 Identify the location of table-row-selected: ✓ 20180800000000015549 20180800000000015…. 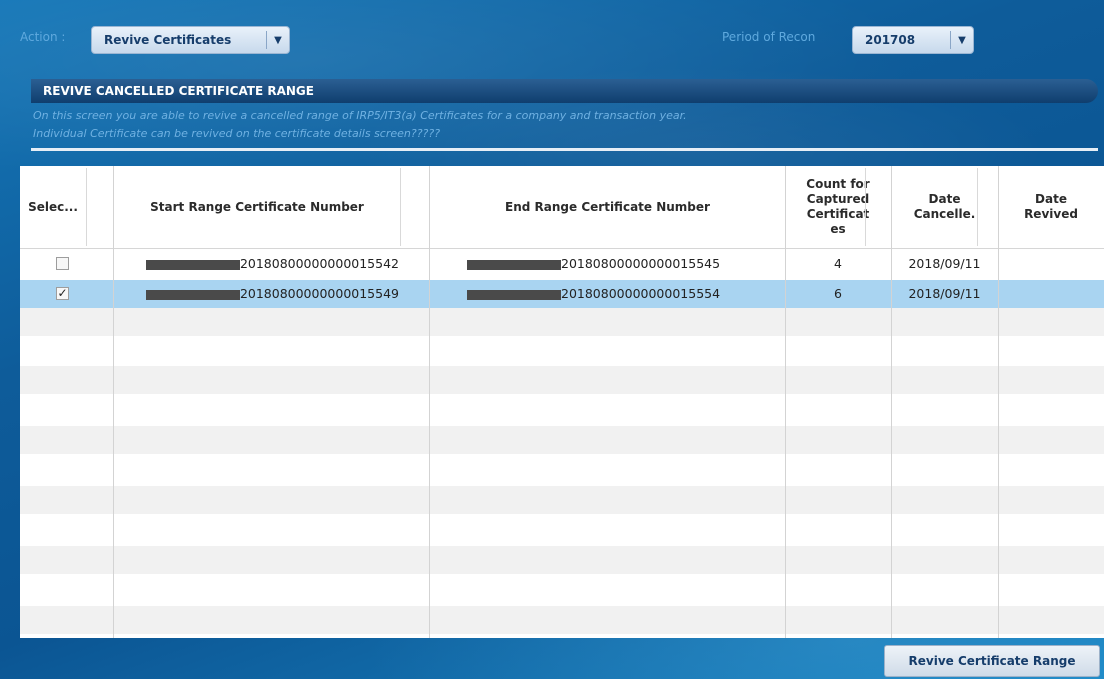
(562, 294).